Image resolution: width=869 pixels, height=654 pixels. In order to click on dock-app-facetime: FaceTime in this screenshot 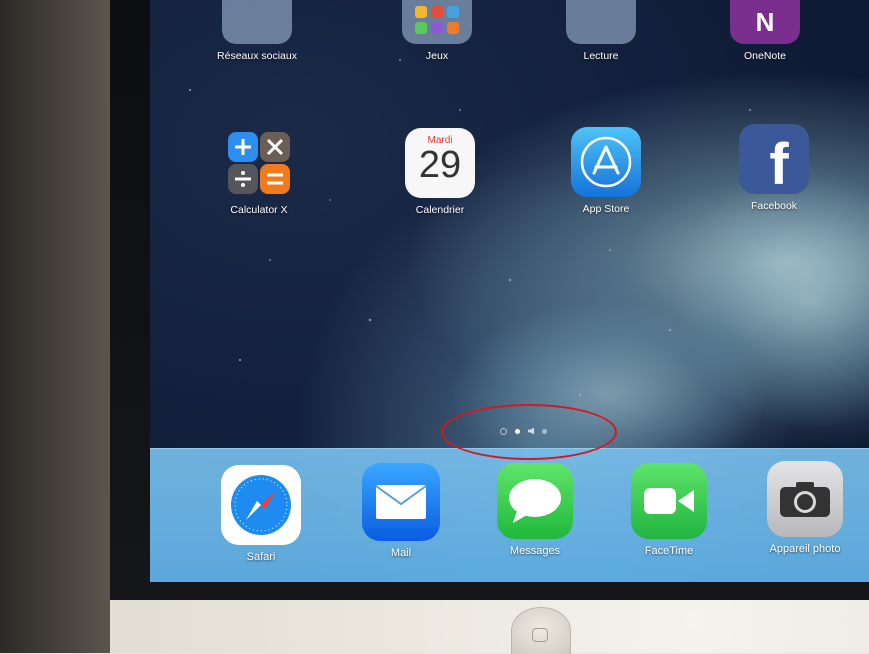, I will do `click(669, 510)`.